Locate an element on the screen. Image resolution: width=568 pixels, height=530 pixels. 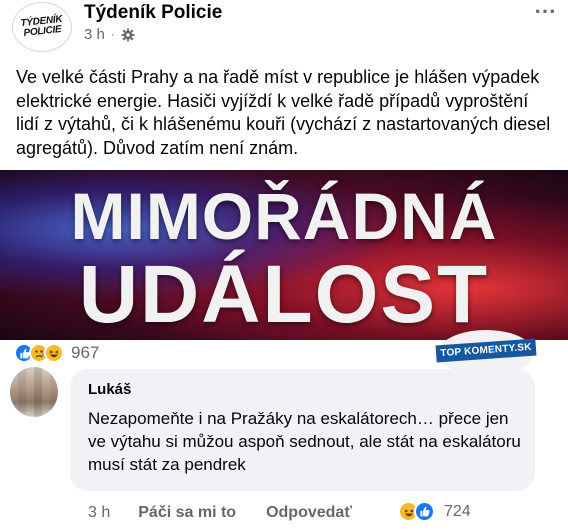
post-meta: 3 h · is located at coordinates (109, 34).